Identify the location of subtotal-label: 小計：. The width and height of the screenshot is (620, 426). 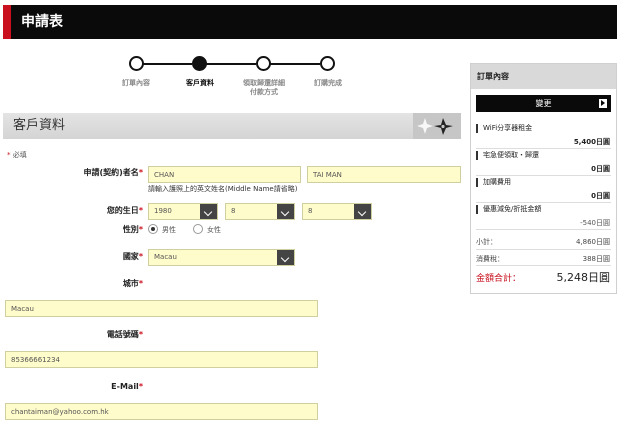
(486, 242).